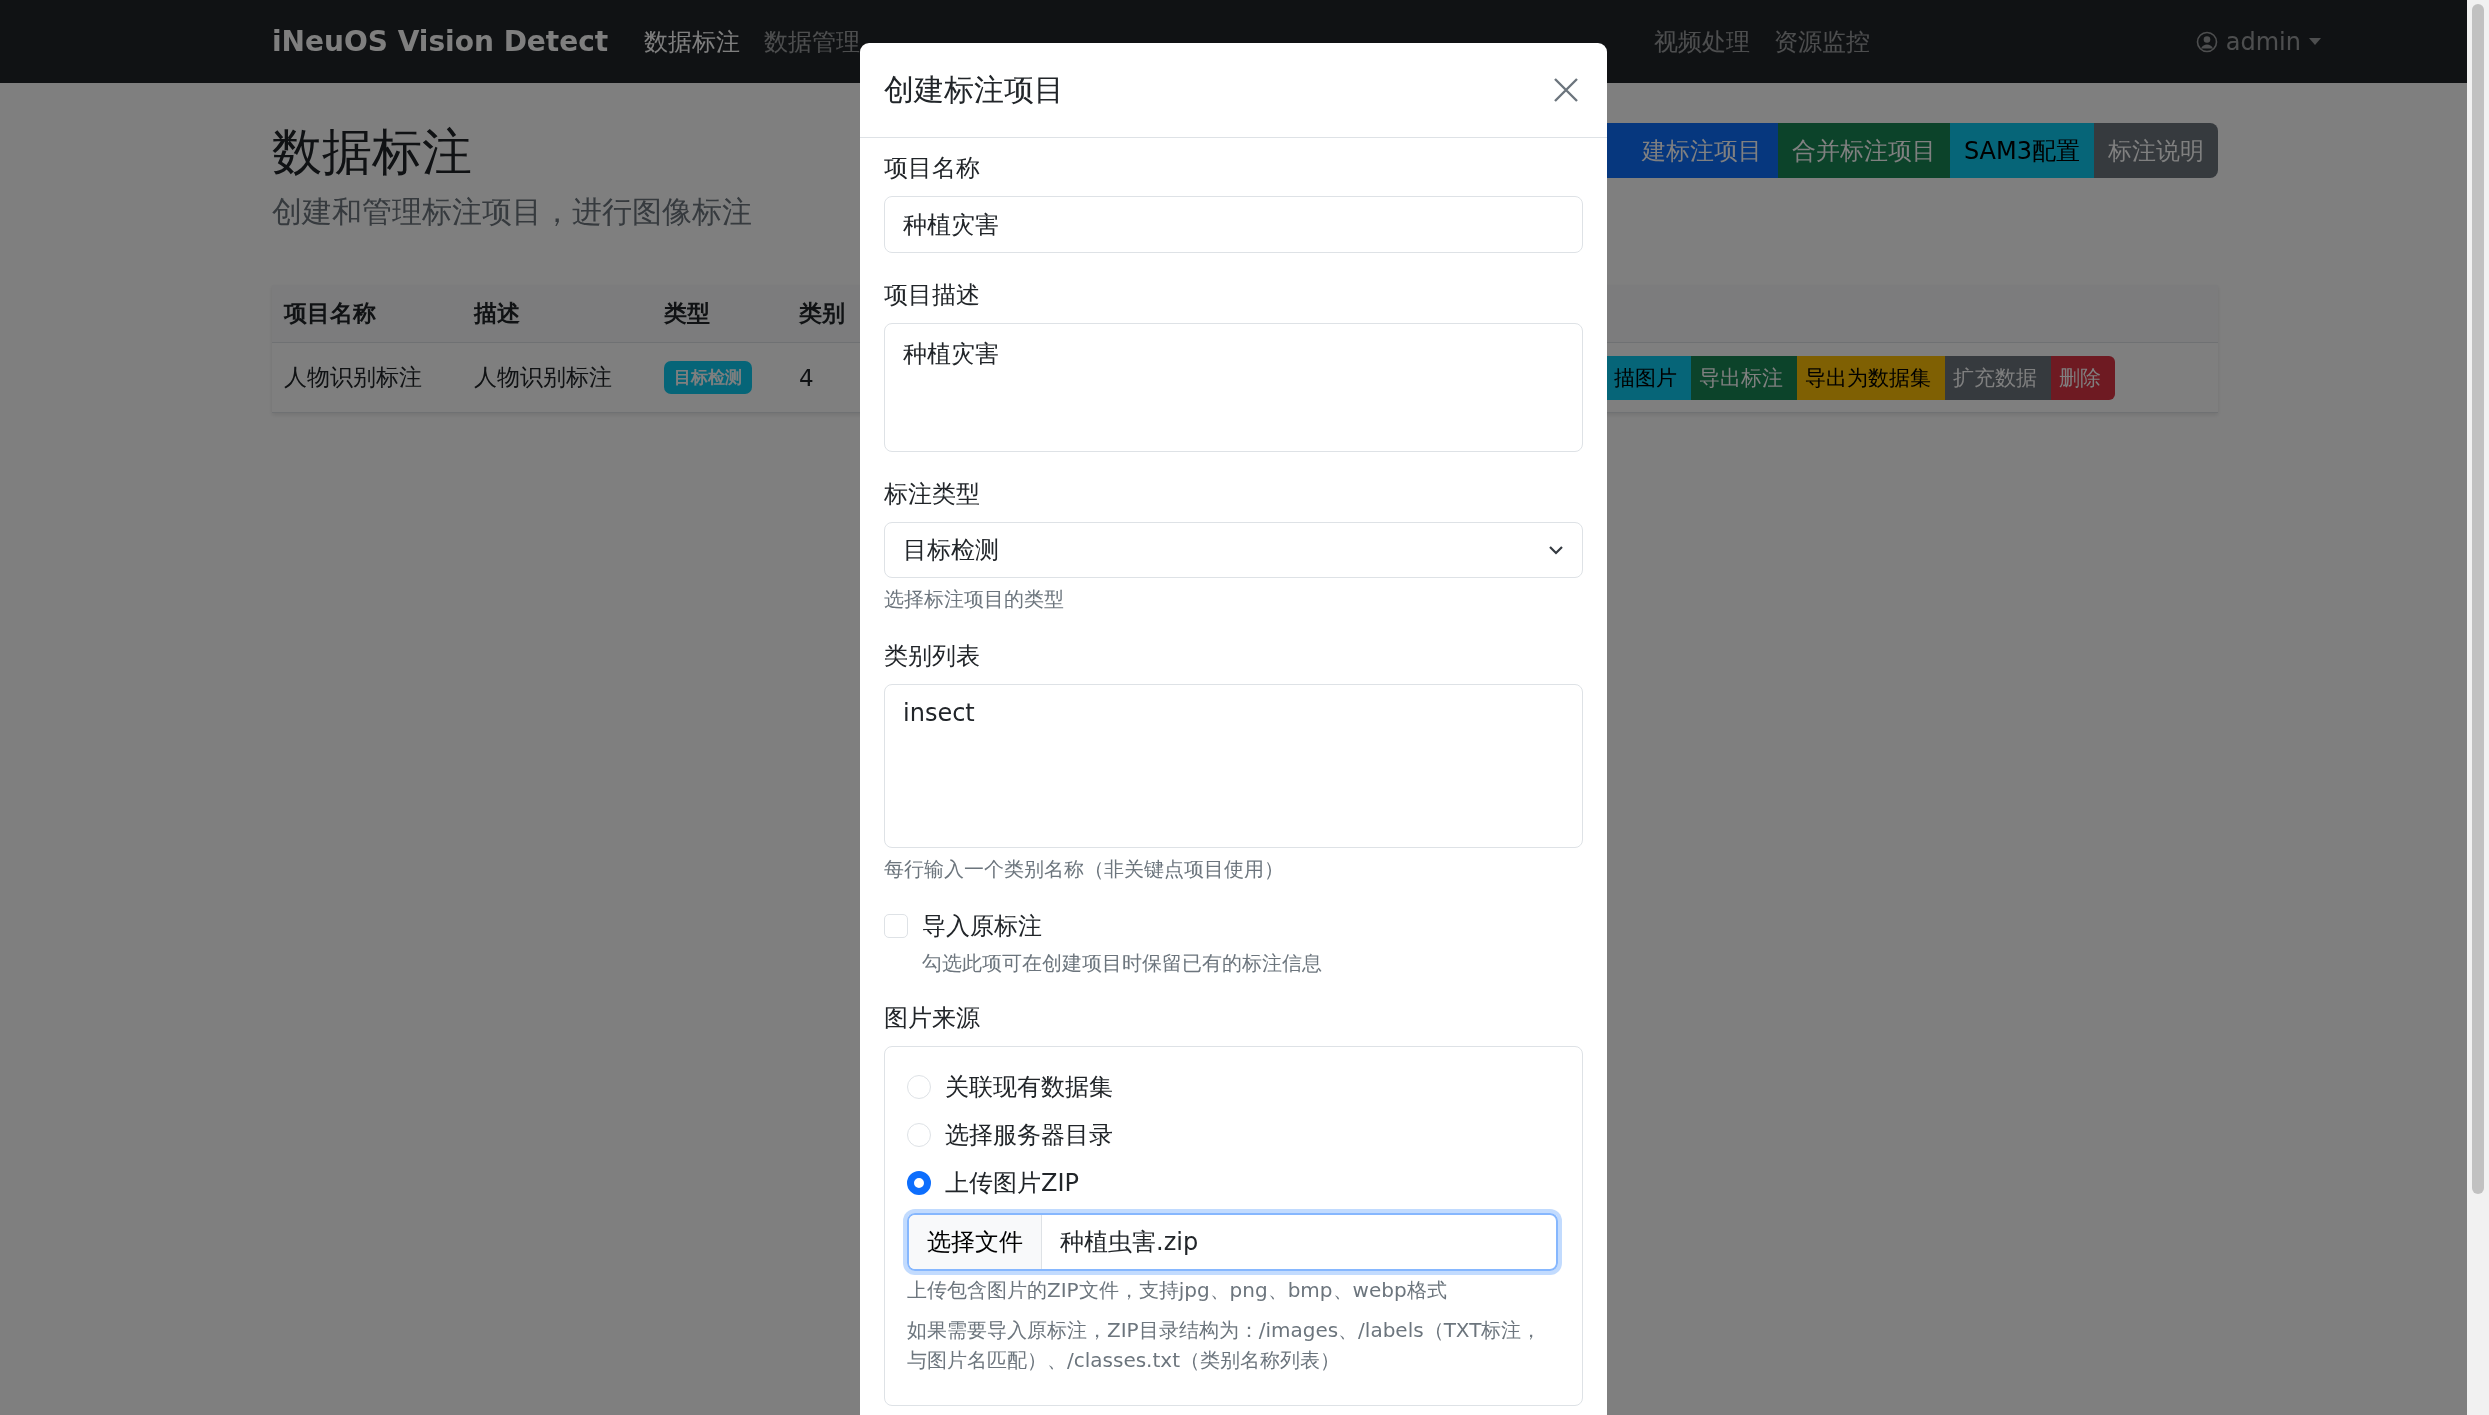  Describe the element at coordinates (1084, 869) in the screenshot. I see `help-text: 每行输入一个类别名称（非关键点项目使用）` at that location.